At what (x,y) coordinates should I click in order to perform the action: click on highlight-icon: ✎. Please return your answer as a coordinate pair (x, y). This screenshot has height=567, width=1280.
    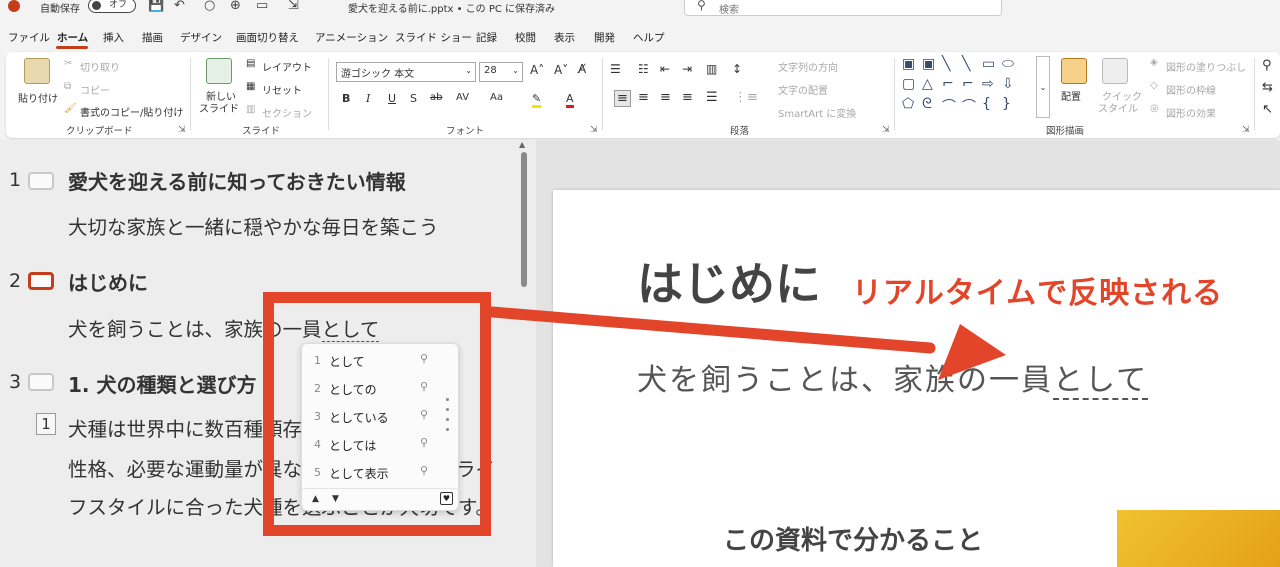
    Looking at the image, I should click on (537, 100).